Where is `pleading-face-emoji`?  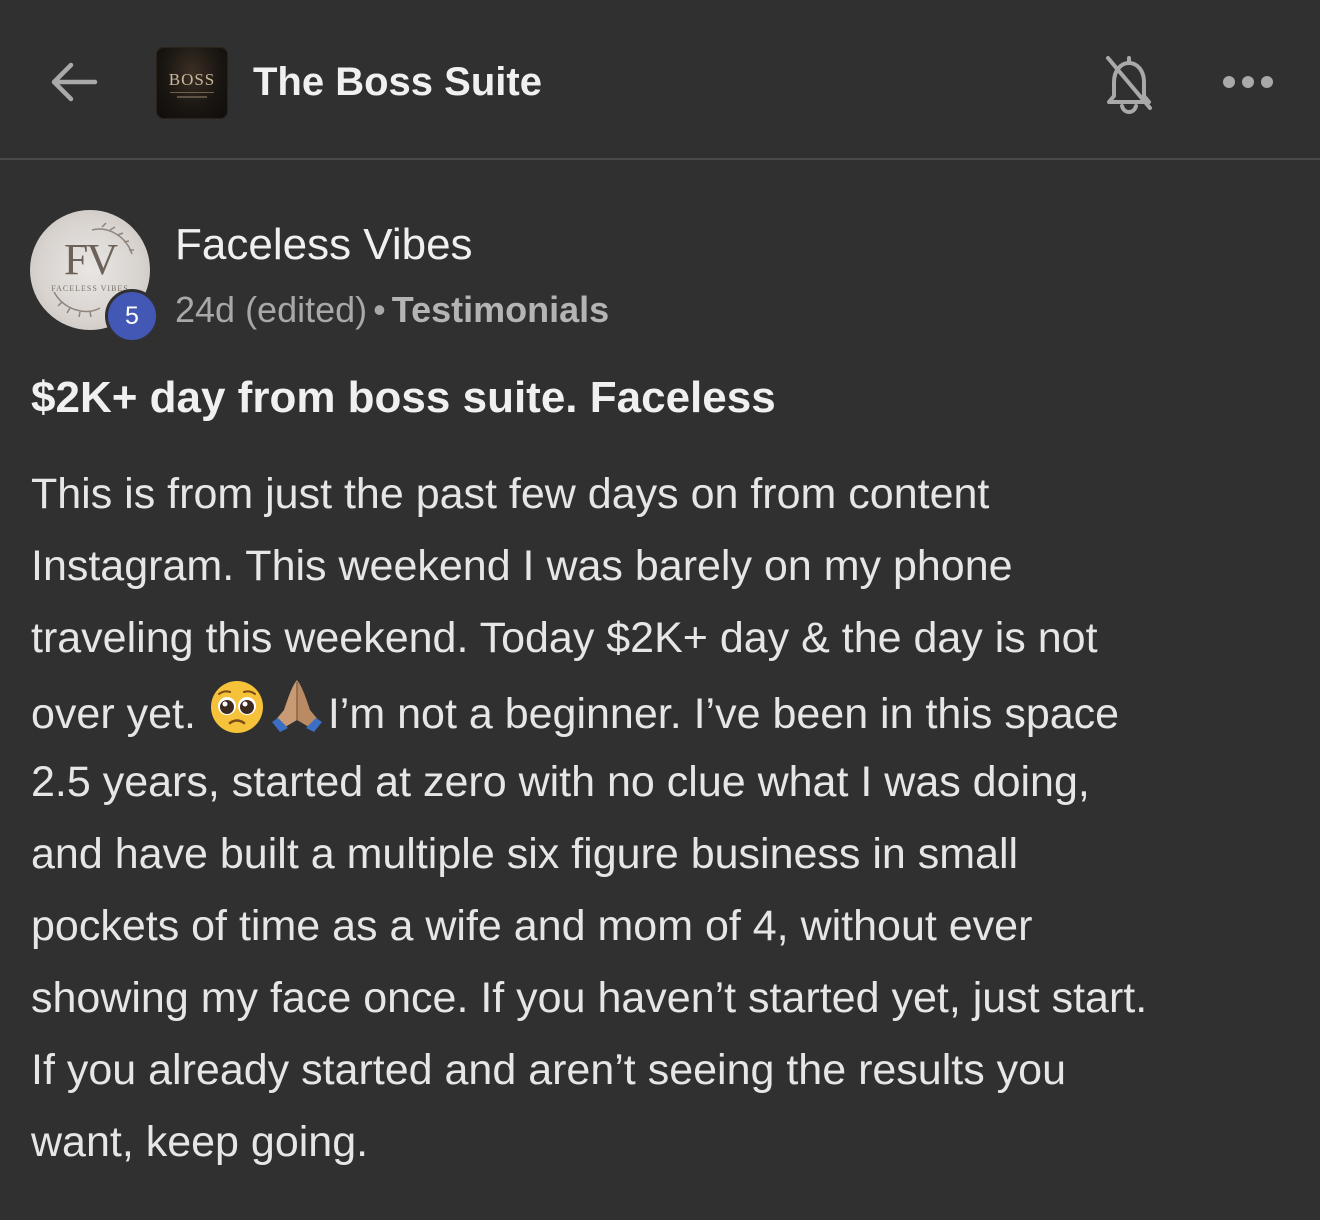
pleading-face-emoji is located at coordinates (236, 707).